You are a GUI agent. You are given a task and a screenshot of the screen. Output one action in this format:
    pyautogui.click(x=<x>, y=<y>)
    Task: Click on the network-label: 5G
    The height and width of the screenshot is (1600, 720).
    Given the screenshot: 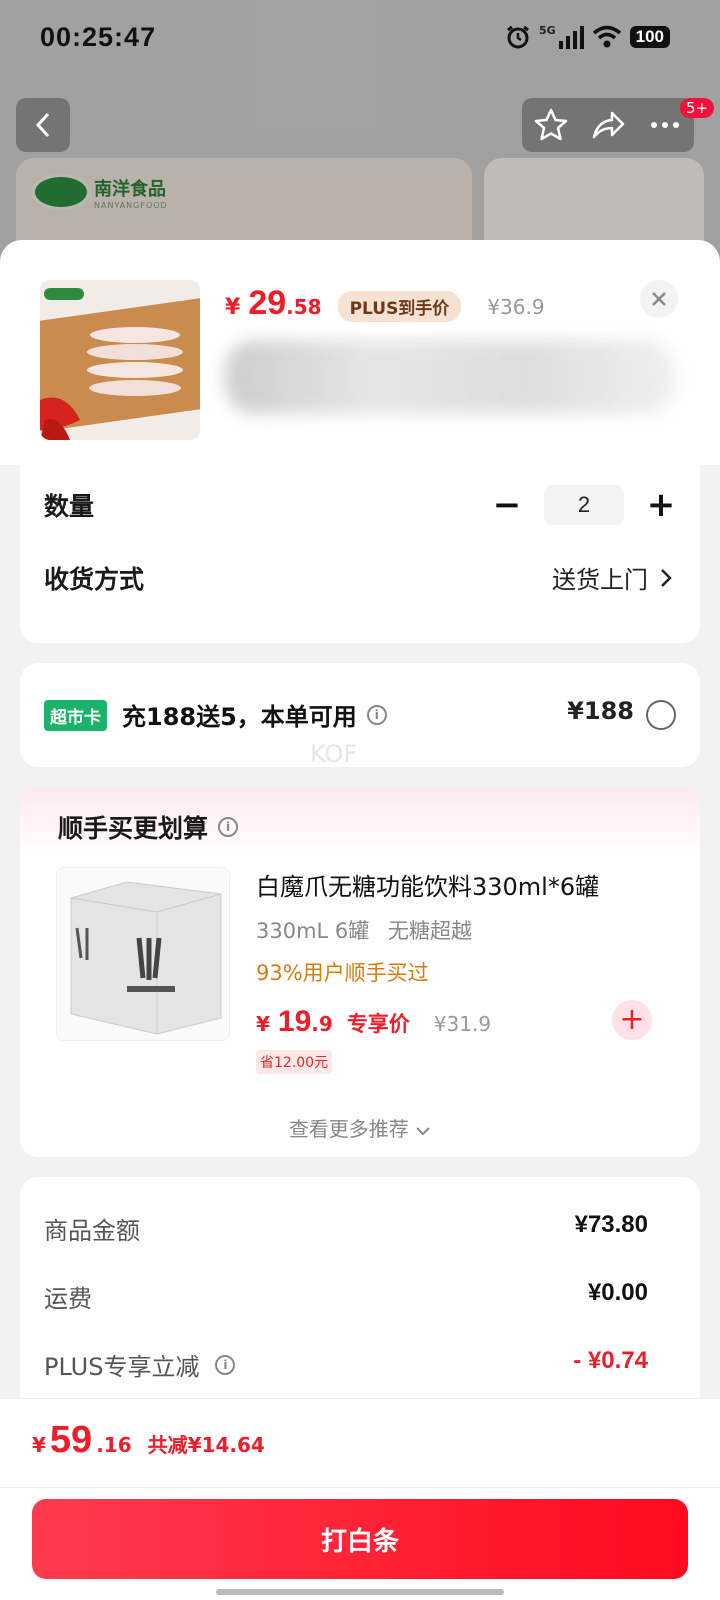 What is the action you would take?
    pyautogui.click(x=547, y=30)
    